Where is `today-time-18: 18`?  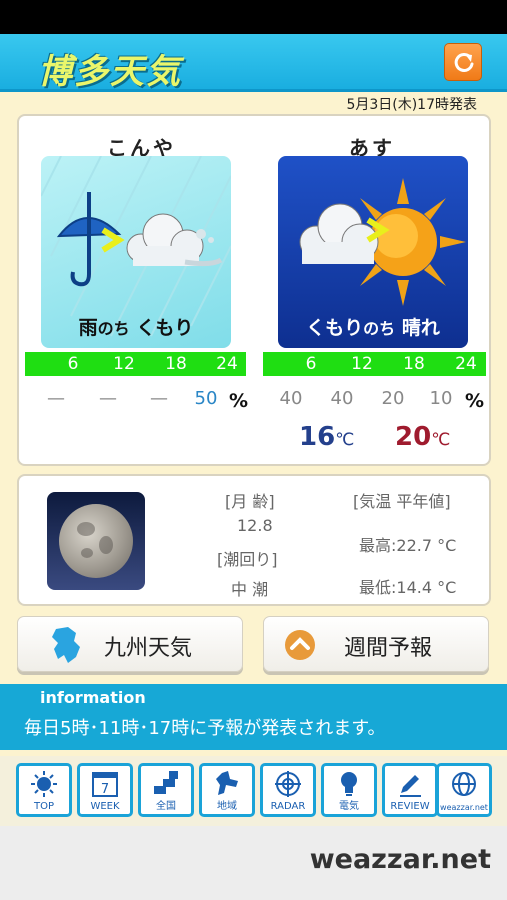
today-time-18: 18 is located at coordinates (176, 364).